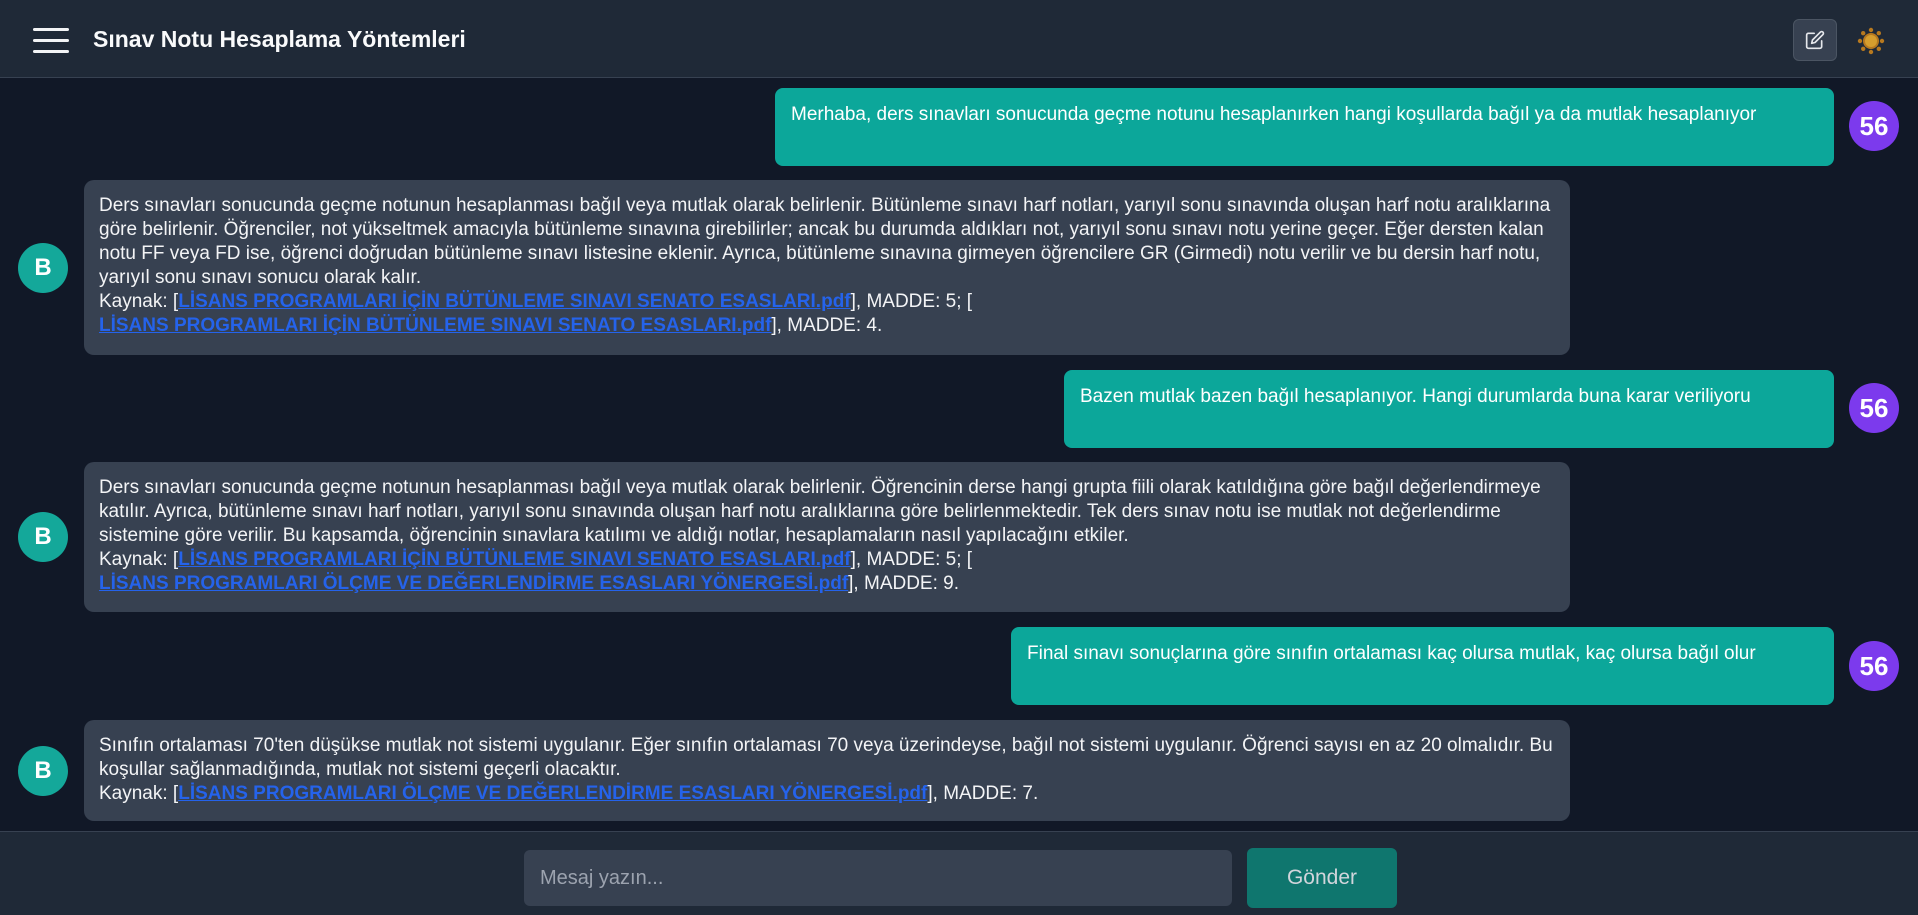 The height and width of the screenshot is (915, 1918). Describe the element at coordinates (279, 39) in the screenshot. I see `page-title: Sınav Notu Hesaplama Yöntemleri` at that location.